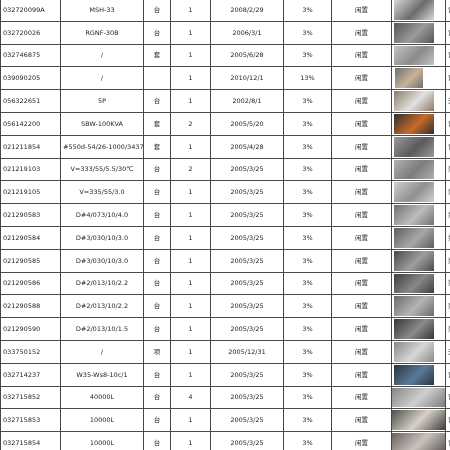 Image resolution: width=450 pixels, height=450 pixels. What do you see at coordinates (102, 283) in the screenshot?
I see `model-cell: D#2/013/10/2.2` at bounding box center [102, 283].